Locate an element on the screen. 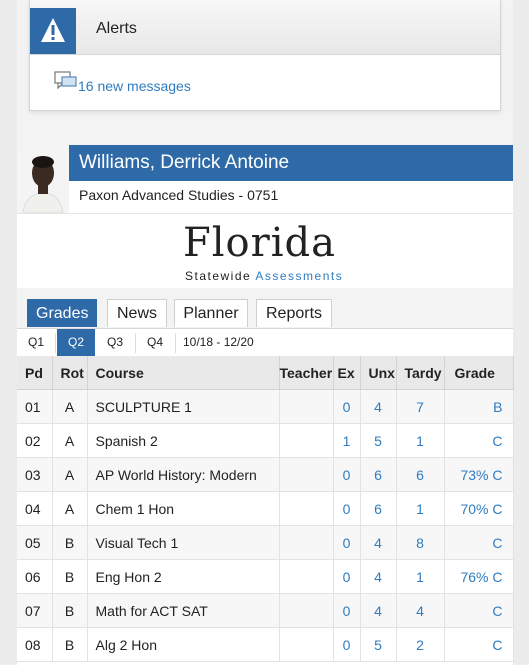 The height and width of the screenshot is (665, 529). student-photo-image is located at coordinates (43, 179).